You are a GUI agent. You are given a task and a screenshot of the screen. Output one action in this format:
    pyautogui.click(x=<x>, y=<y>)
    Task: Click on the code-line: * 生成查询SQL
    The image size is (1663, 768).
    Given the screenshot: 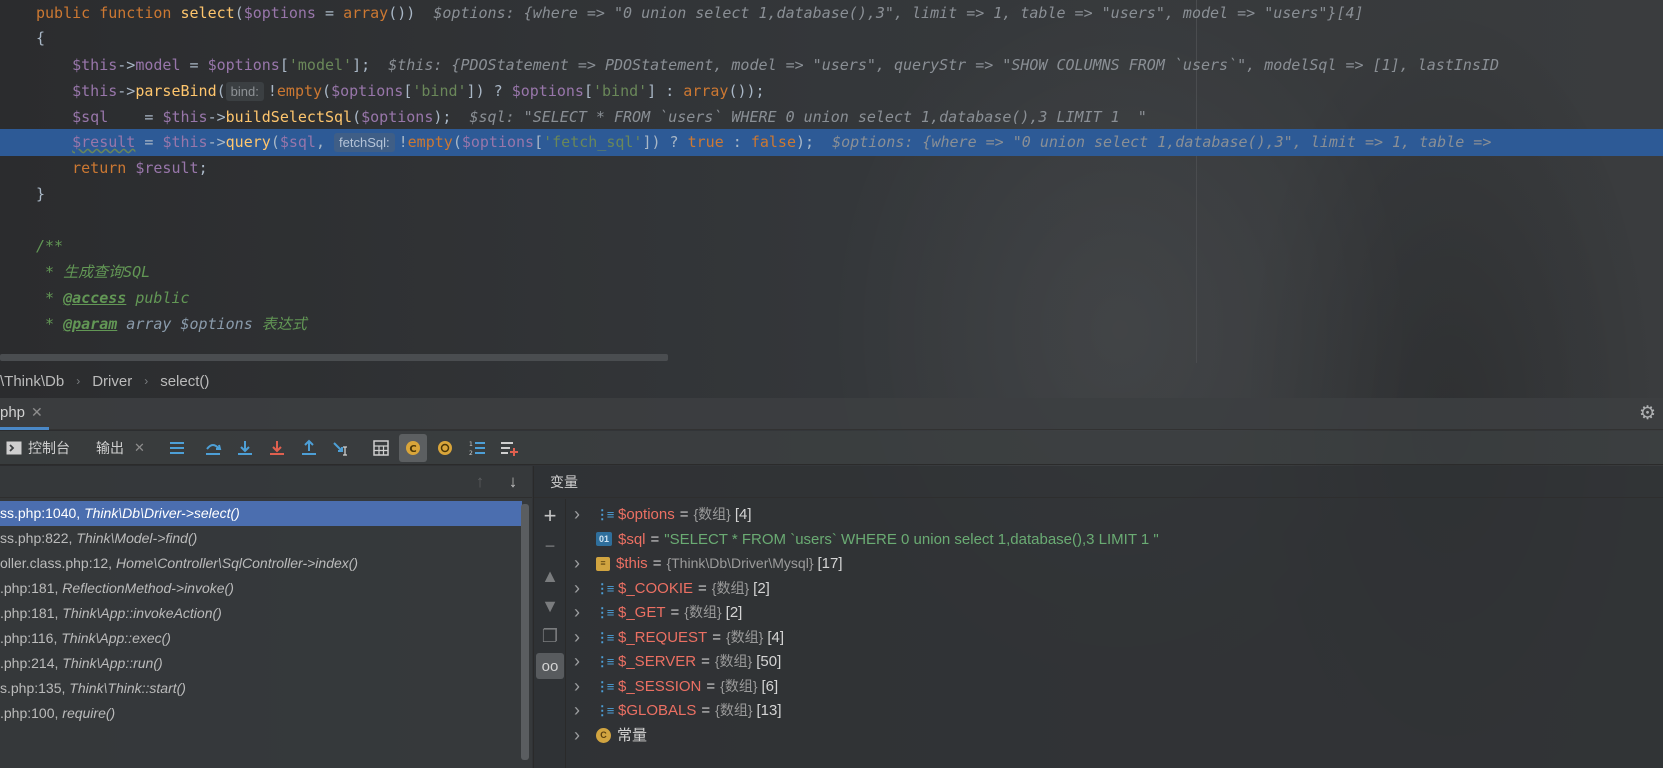 What is the action you would take?
    pyautogui.click(x=831, y=272)
    